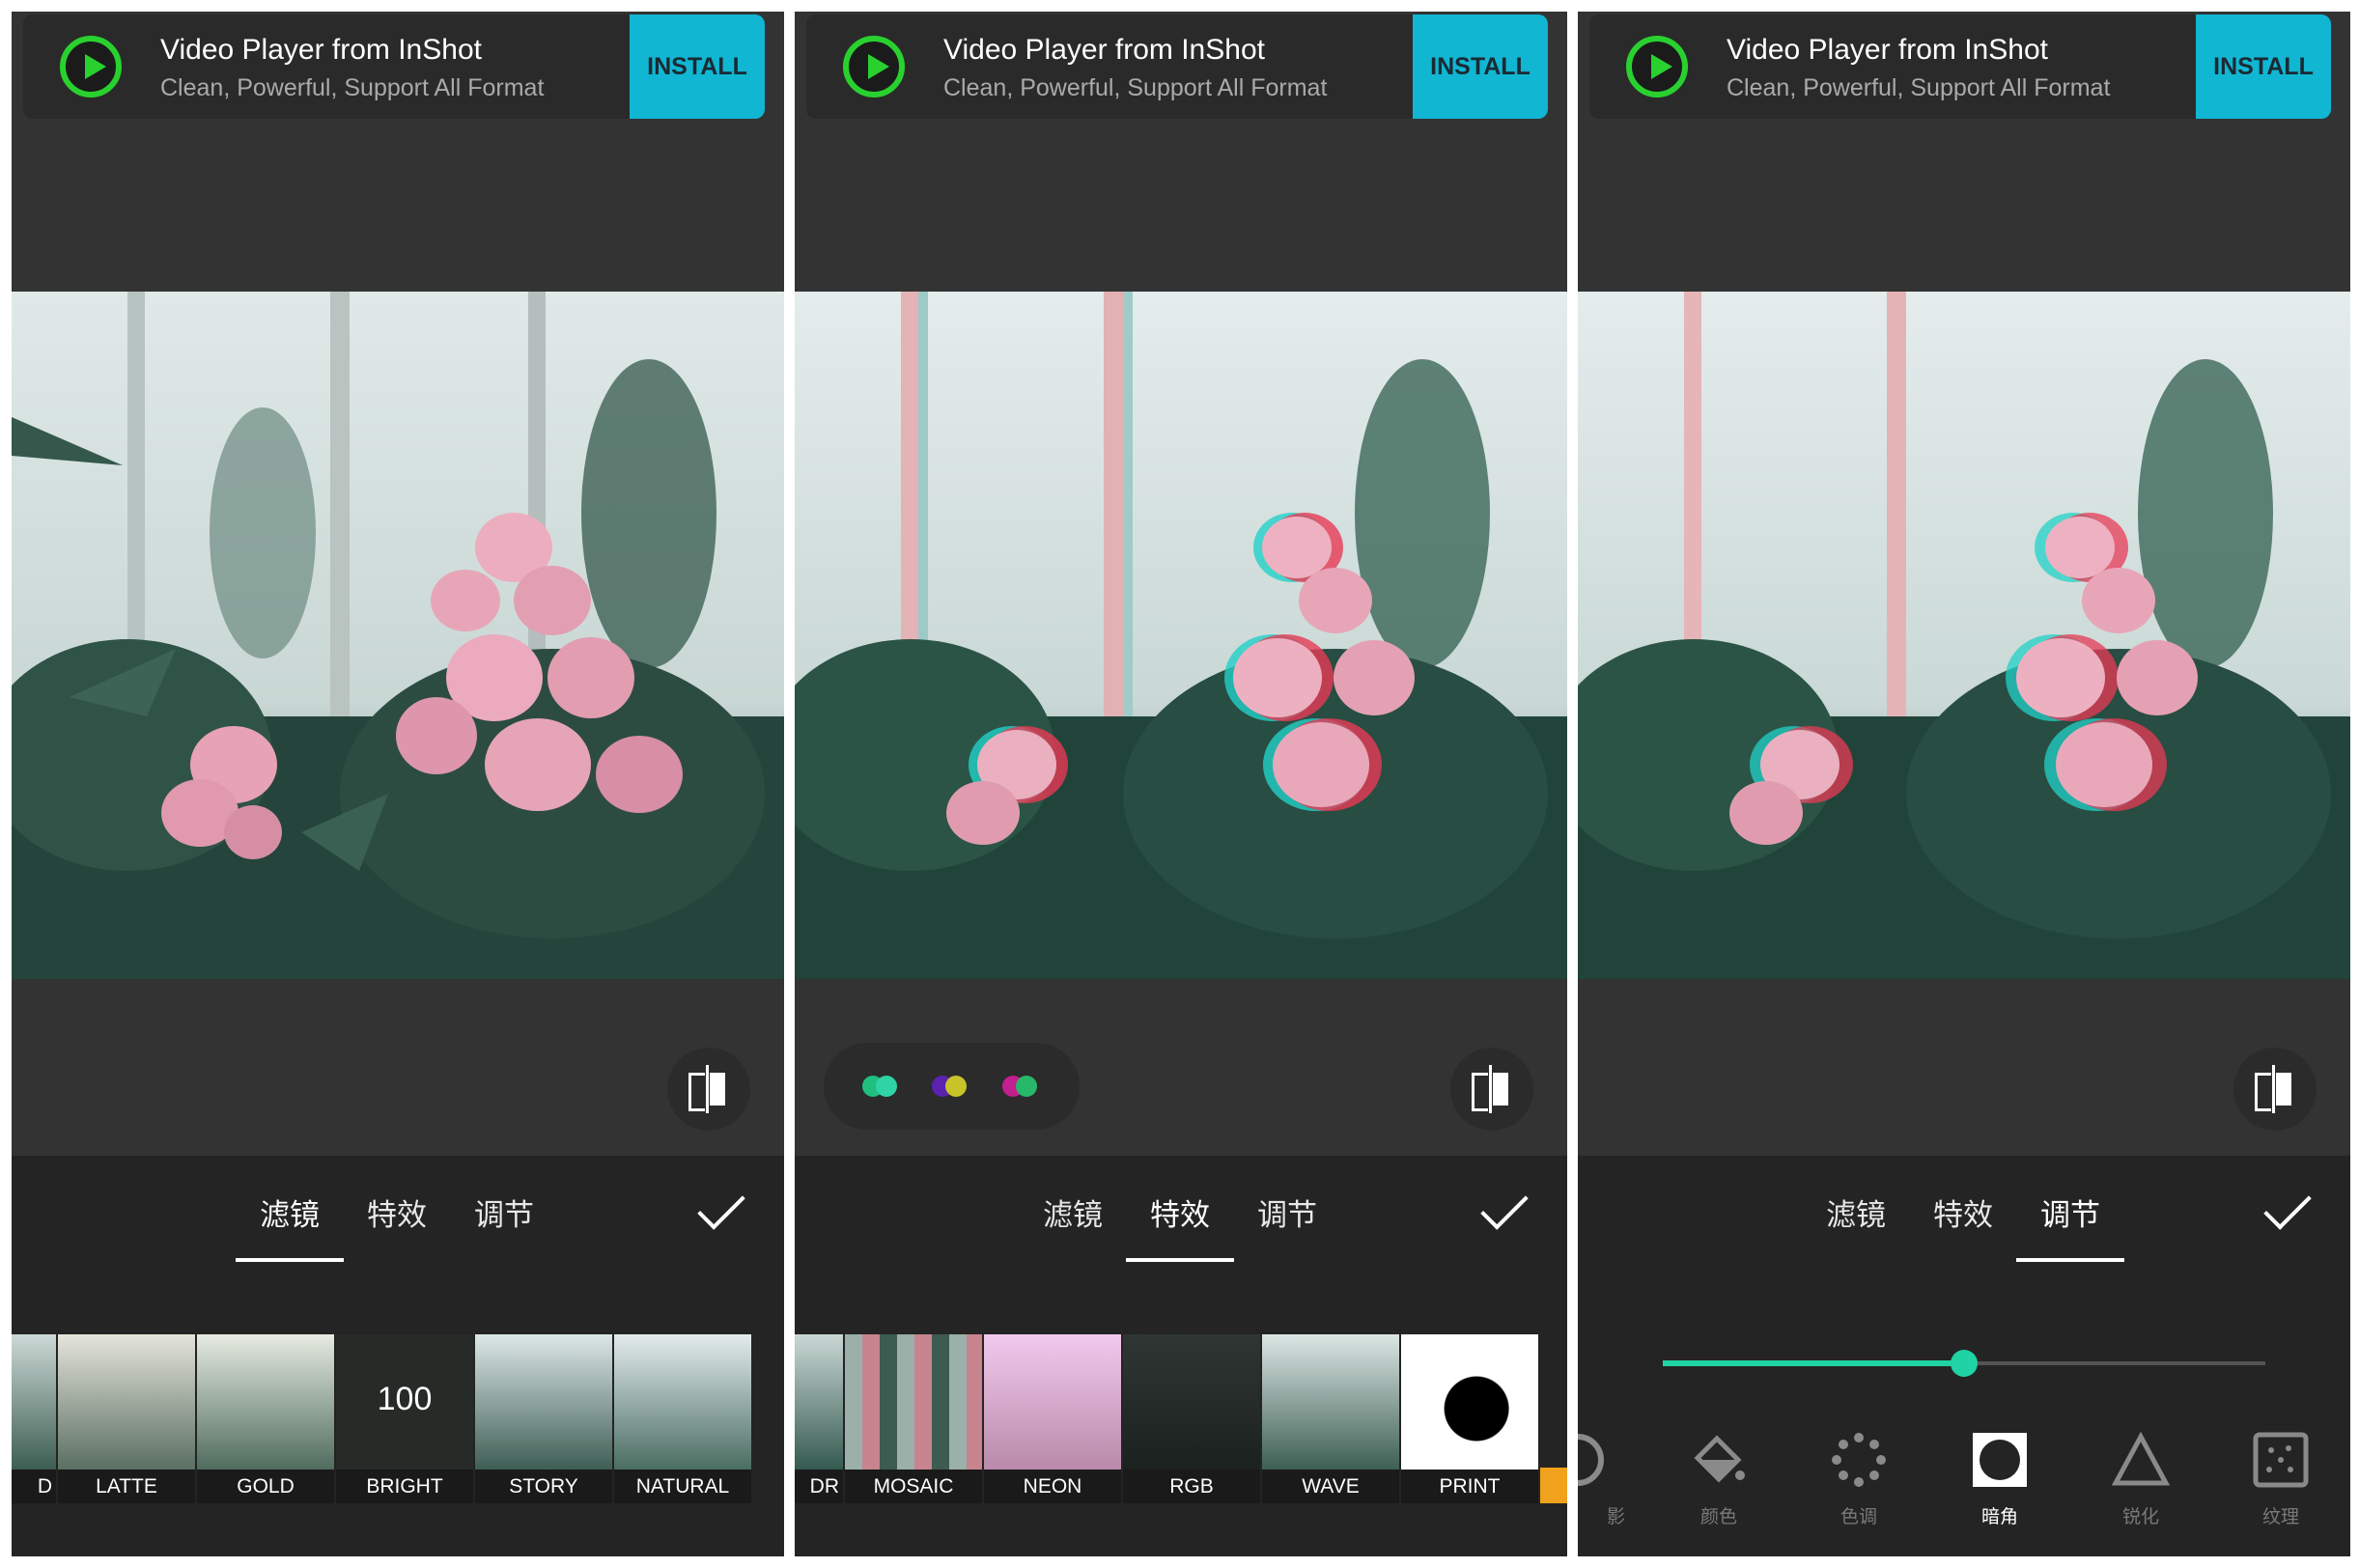  I want to click on bottom-toolbar: 滤镜 特效 调节 影 颜色 色调 暗角 锐化 纹理, so click(1964, 1356).